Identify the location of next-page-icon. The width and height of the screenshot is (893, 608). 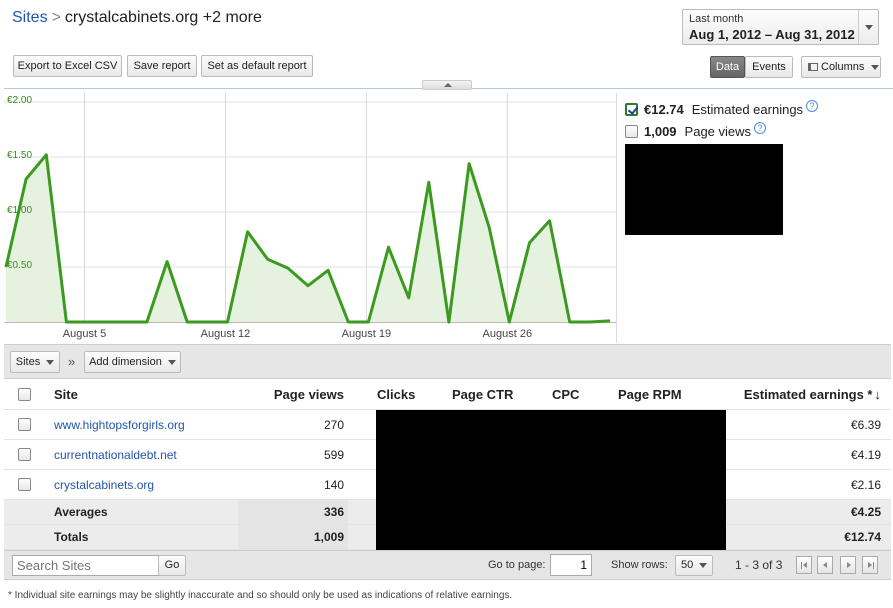
(848, 565).